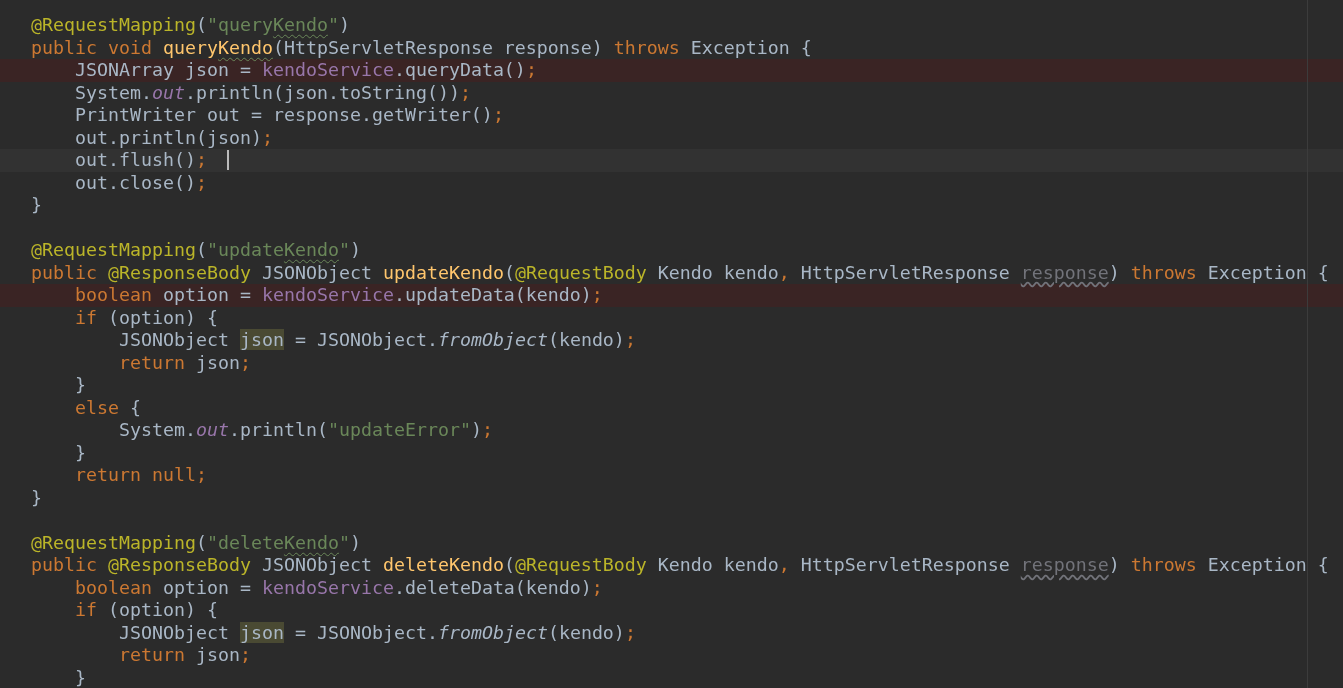 The width and height of the screenshot is (1343, 688). Describe the element at coordinates (289, 115) in the screenshot. I see `code-line: PrintWriter out = response.getWriter();` at that location.